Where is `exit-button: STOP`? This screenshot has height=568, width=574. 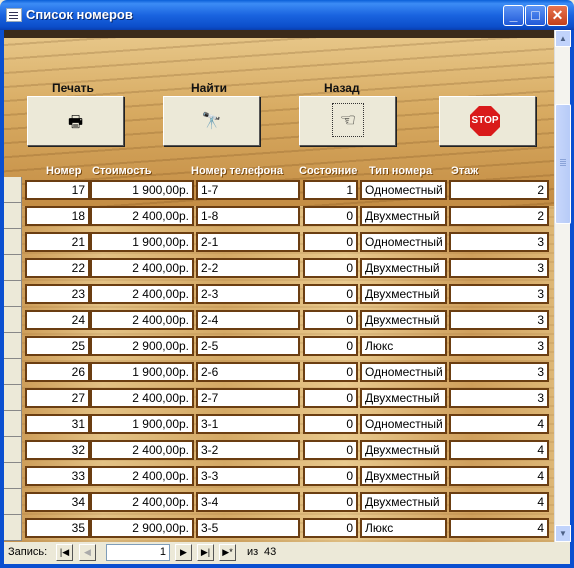
exit-button: STOP is located at coordinates (487, 121).